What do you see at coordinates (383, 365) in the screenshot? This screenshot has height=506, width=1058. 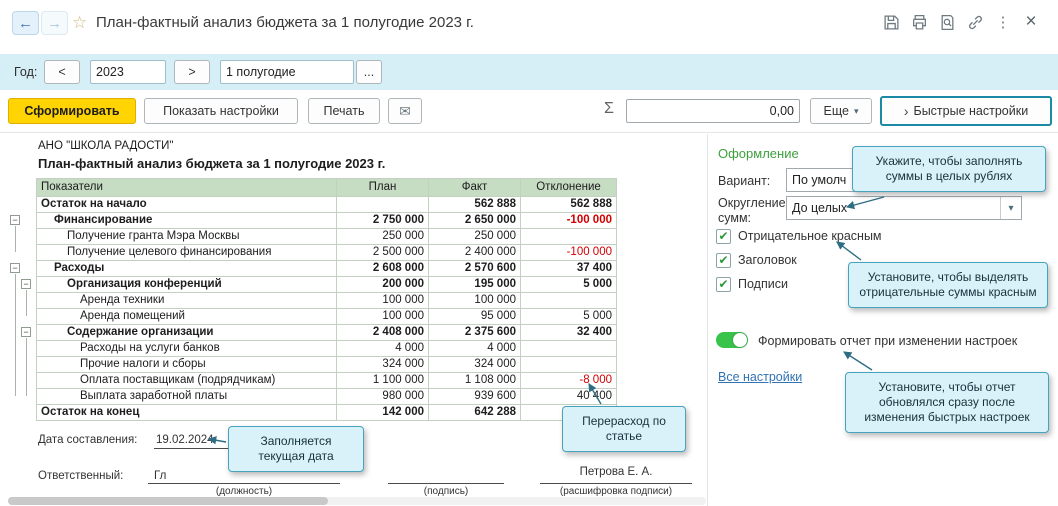 I see `cell-plan: 324 000` at bounding box center [383, 365].